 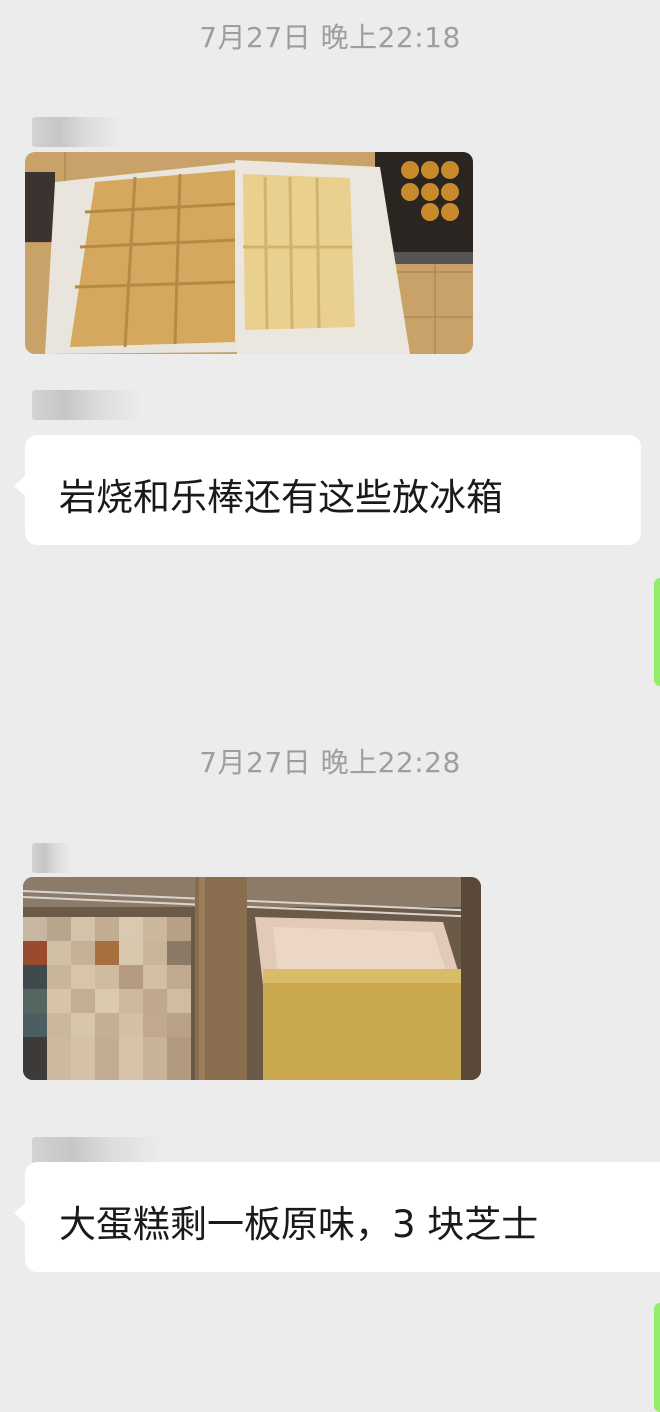 I want to click on message-bubble: 大蛋糕剩一板原味，3 块芝士, so click(x=337, y=1217).